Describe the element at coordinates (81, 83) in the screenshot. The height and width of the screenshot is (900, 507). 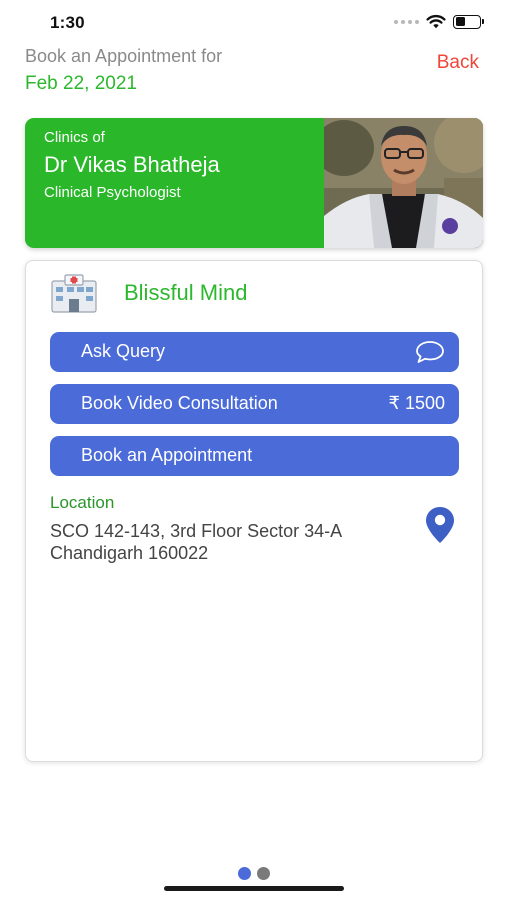
I see `appointment-date: Feb 22, 2021` at that location.